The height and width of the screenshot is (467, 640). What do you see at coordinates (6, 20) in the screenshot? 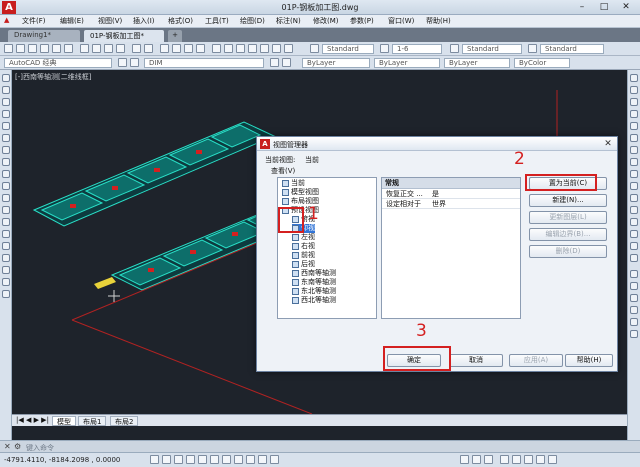
I see `menu-logo-icon: ▲` at bounding box center [6, 20].